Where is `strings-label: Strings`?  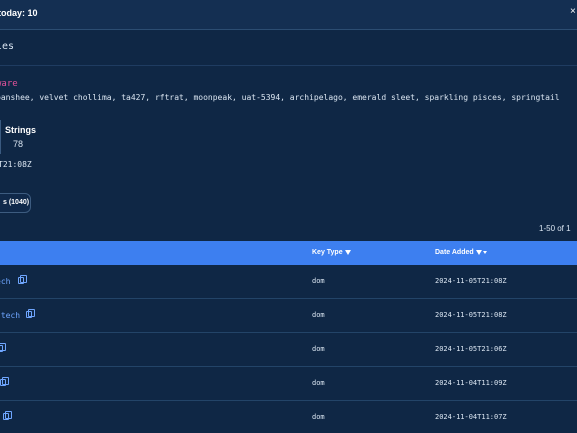
strings-label: Strings is located at coordinates (21, 130).